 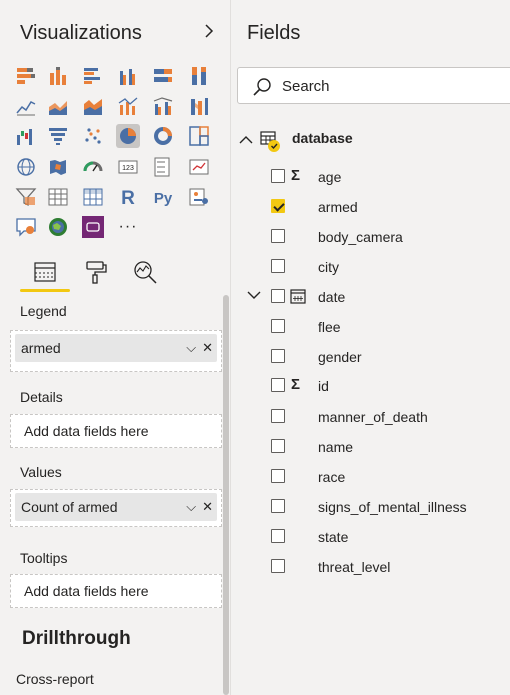 I want to click on field-item-id: Σid, so click(x=370, y=386).